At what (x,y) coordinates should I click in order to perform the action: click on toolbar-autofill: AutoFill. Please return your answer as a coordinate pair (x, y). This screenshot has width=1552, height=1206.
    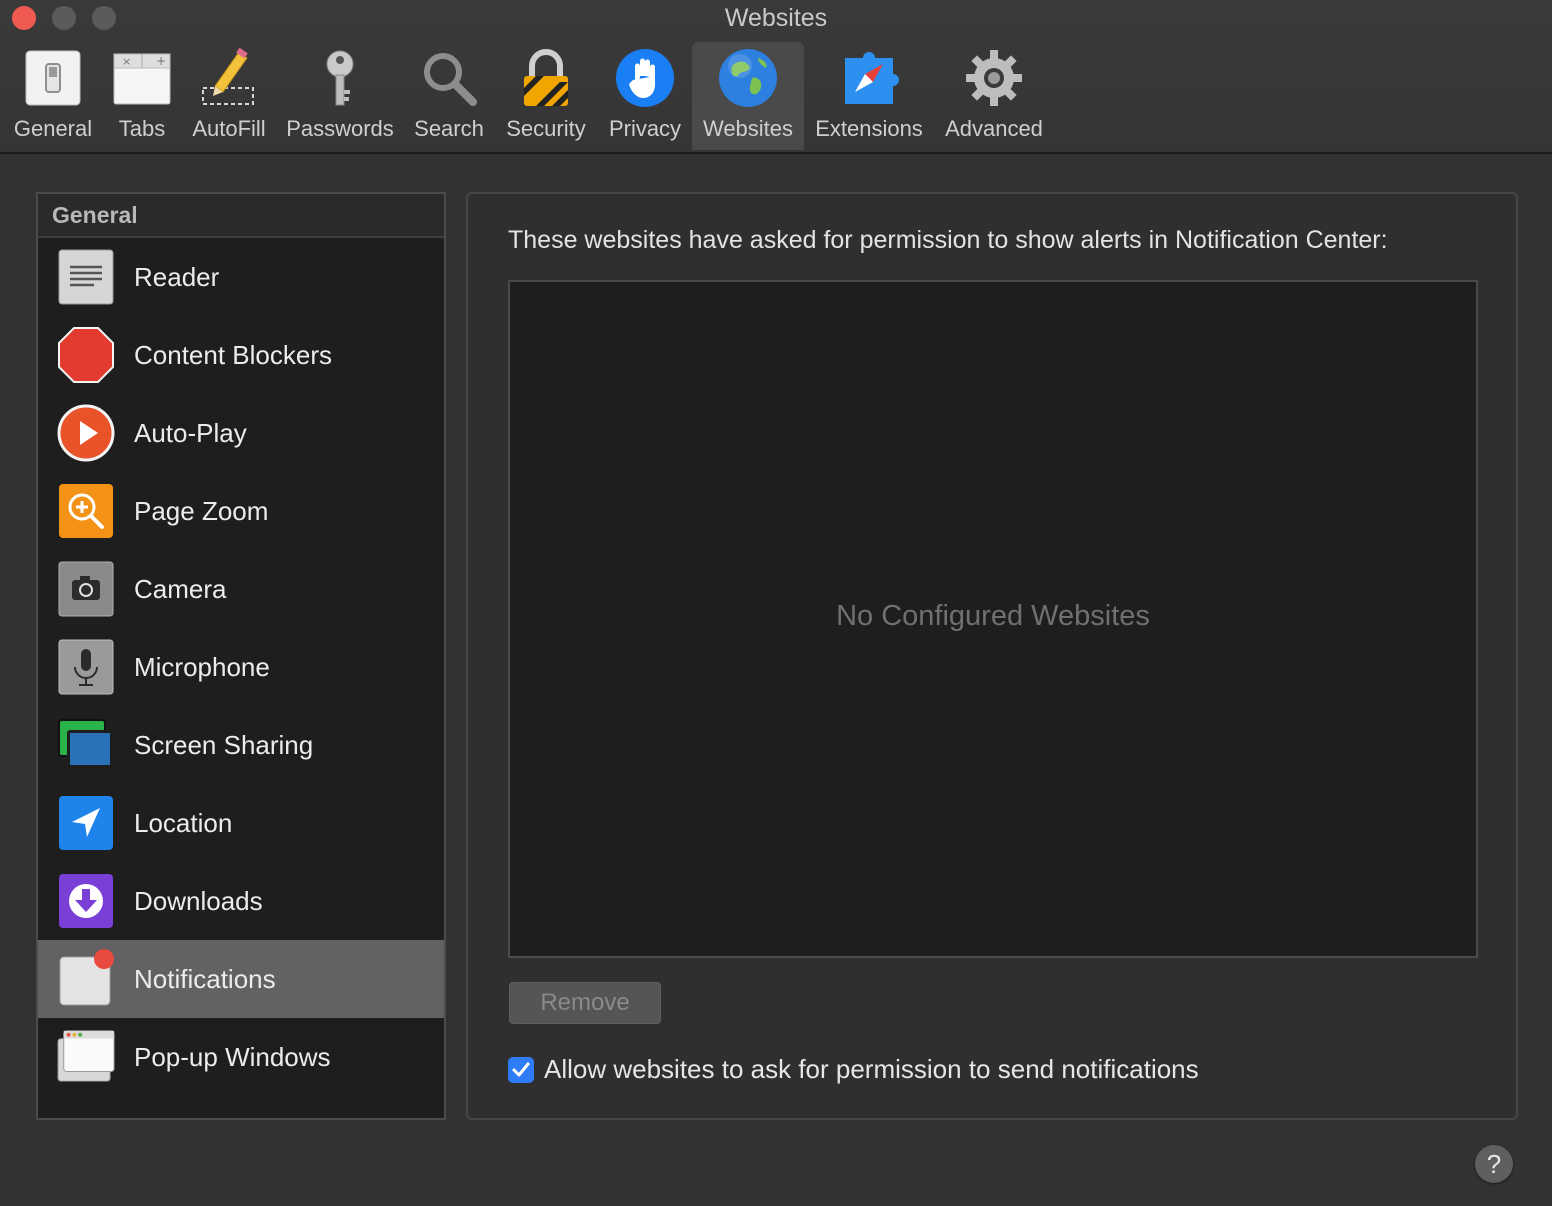
    Looking at the image, I should click on (229, 96).